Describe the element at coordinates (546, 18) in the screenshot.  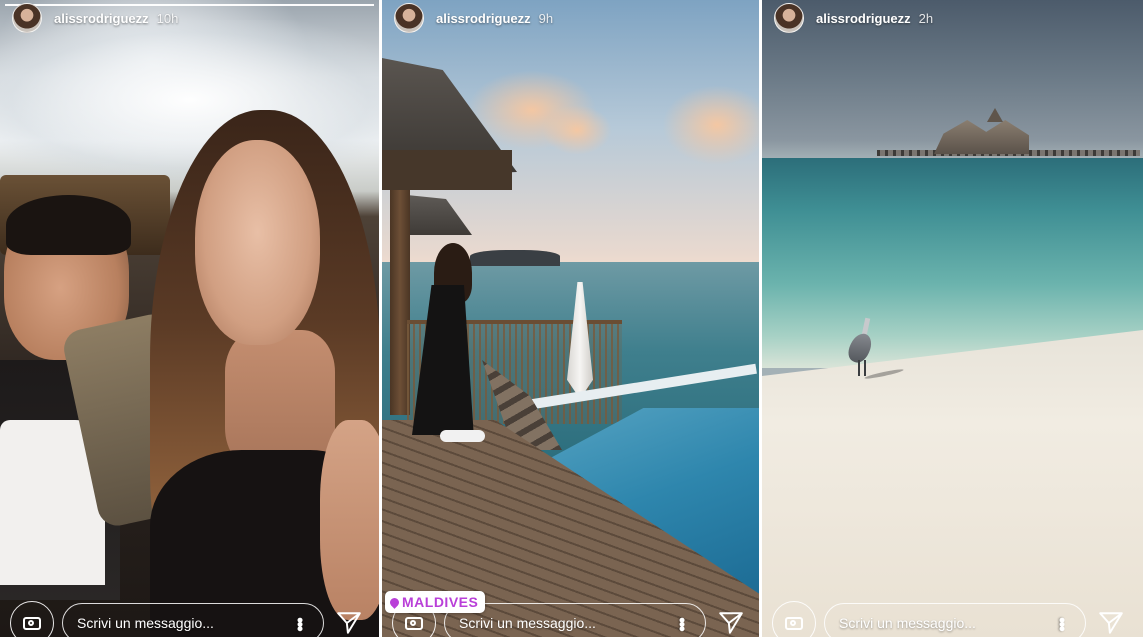
I see `timestamp: 9h` at that location.